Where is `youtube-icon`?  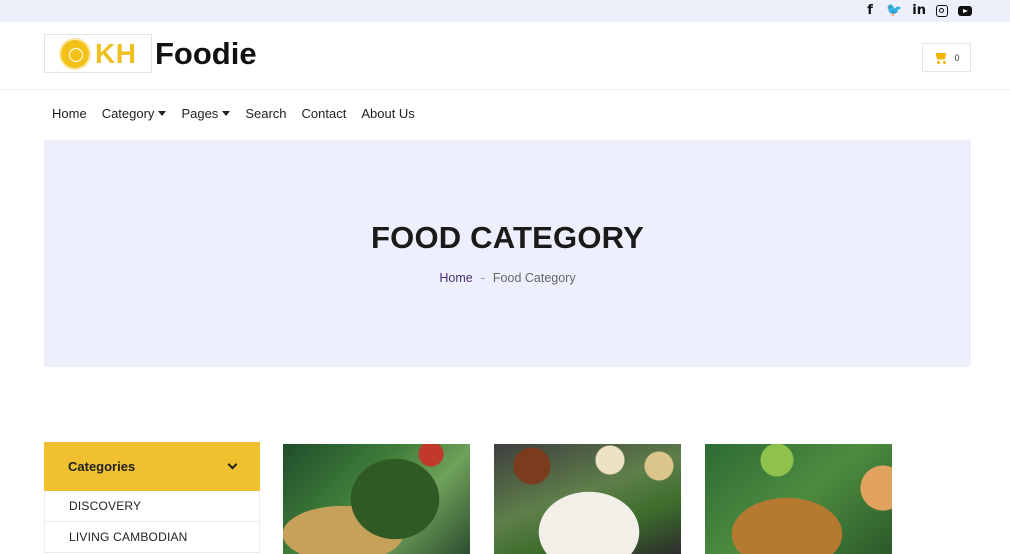 youtube-icon is located at coordinates (965, 11).